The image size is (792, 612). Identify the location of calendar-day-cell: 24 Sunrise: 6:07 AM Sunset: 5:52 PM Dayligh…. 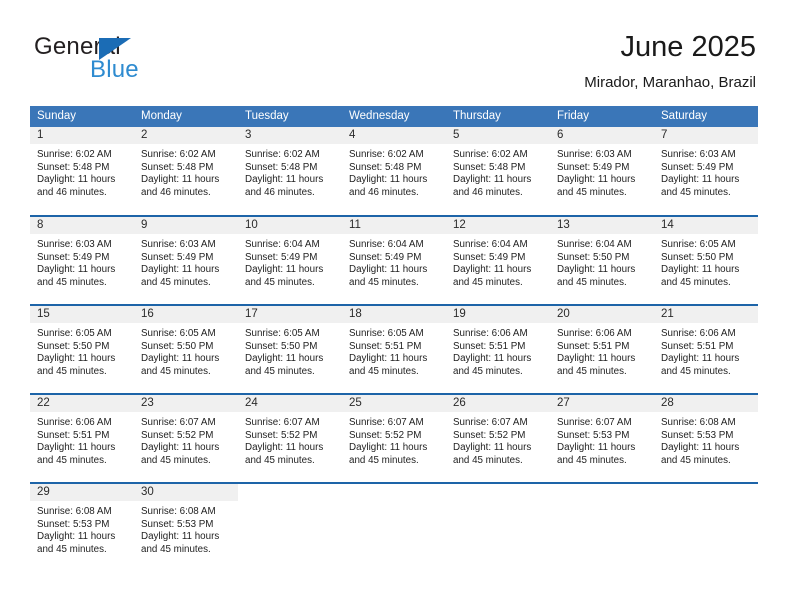
(290, 438).